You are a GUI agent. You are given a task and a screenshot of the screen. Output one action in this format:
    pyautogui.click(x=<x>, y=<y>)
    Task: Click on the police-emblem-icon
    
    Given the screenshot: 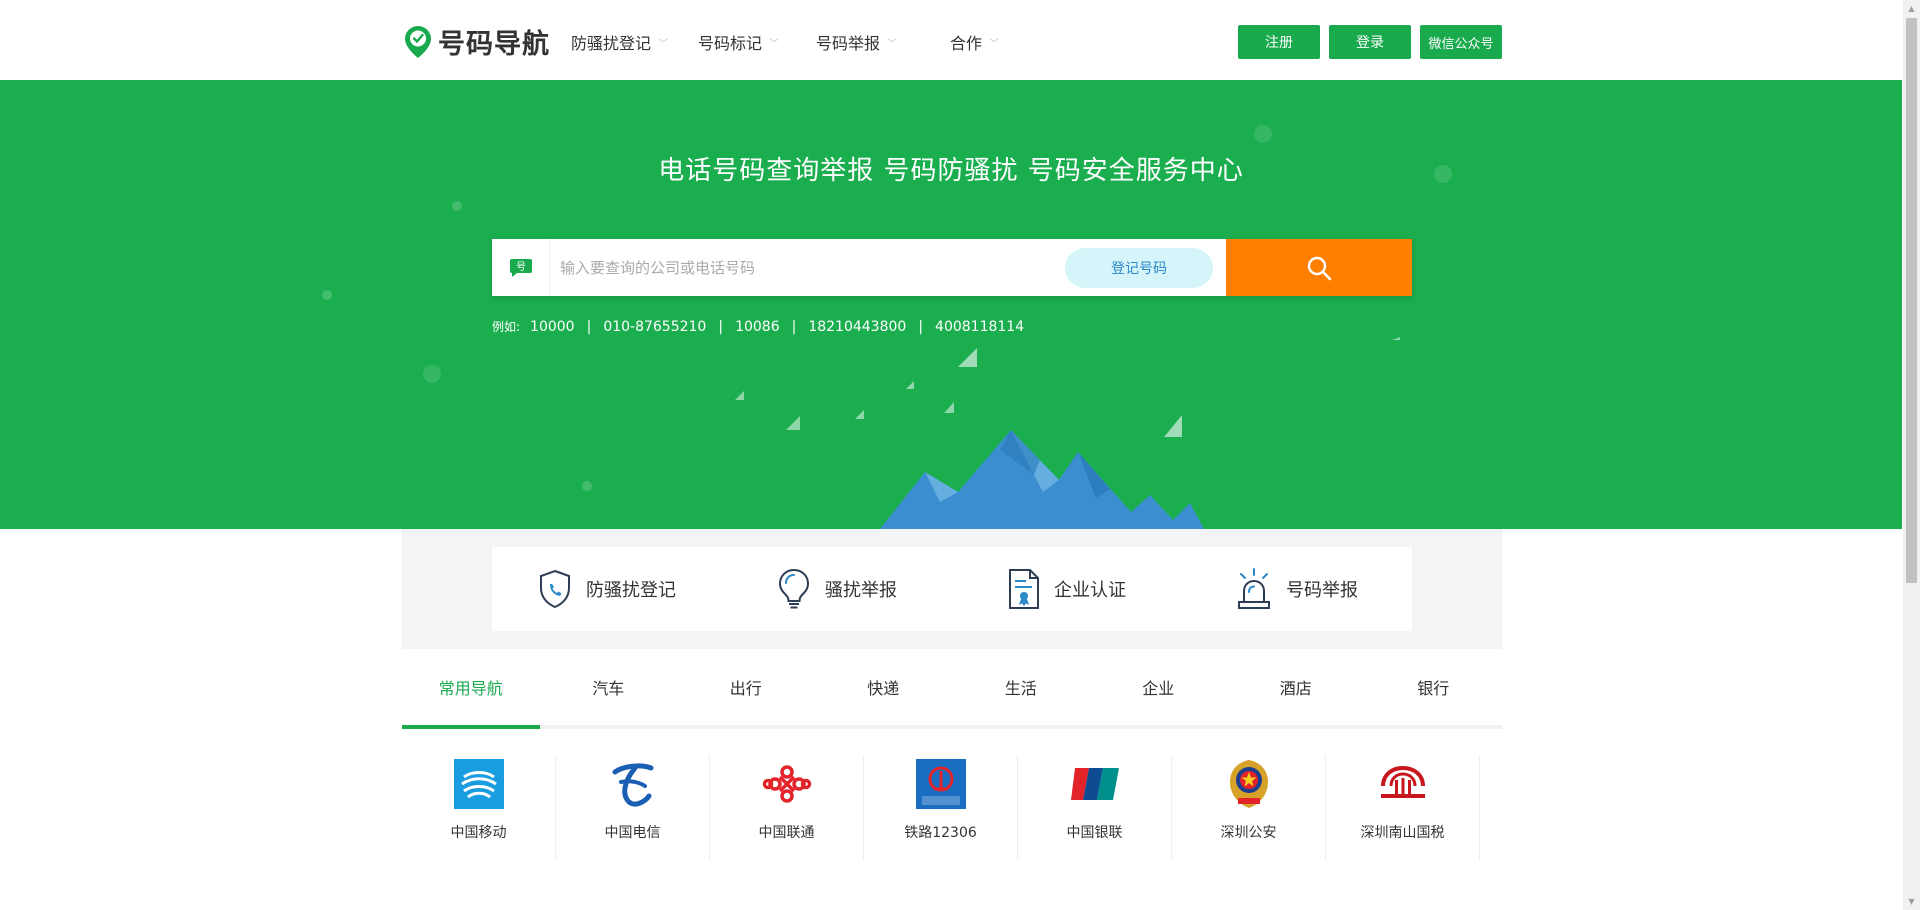 What is the action you would take?
    pyautogui.click(x=1249, y=784)
    